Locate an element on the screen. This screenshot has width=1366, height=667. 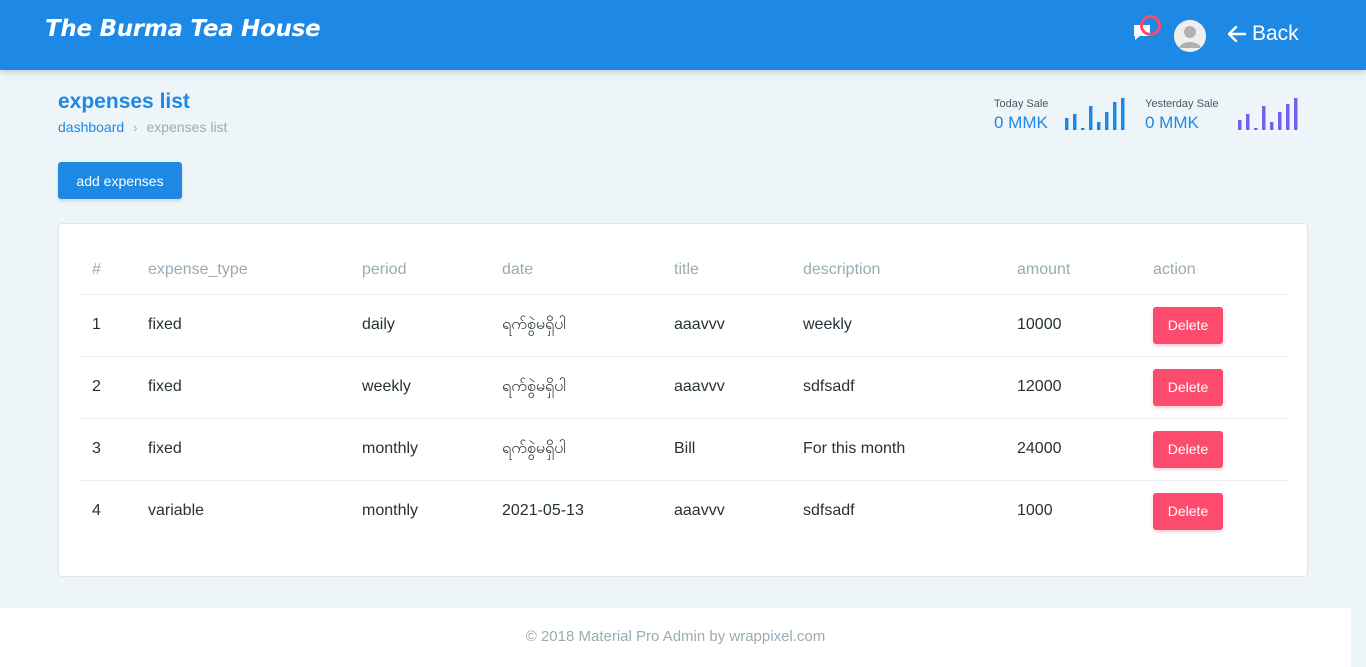
avatar-icon is located at coordinates (1190, 36).